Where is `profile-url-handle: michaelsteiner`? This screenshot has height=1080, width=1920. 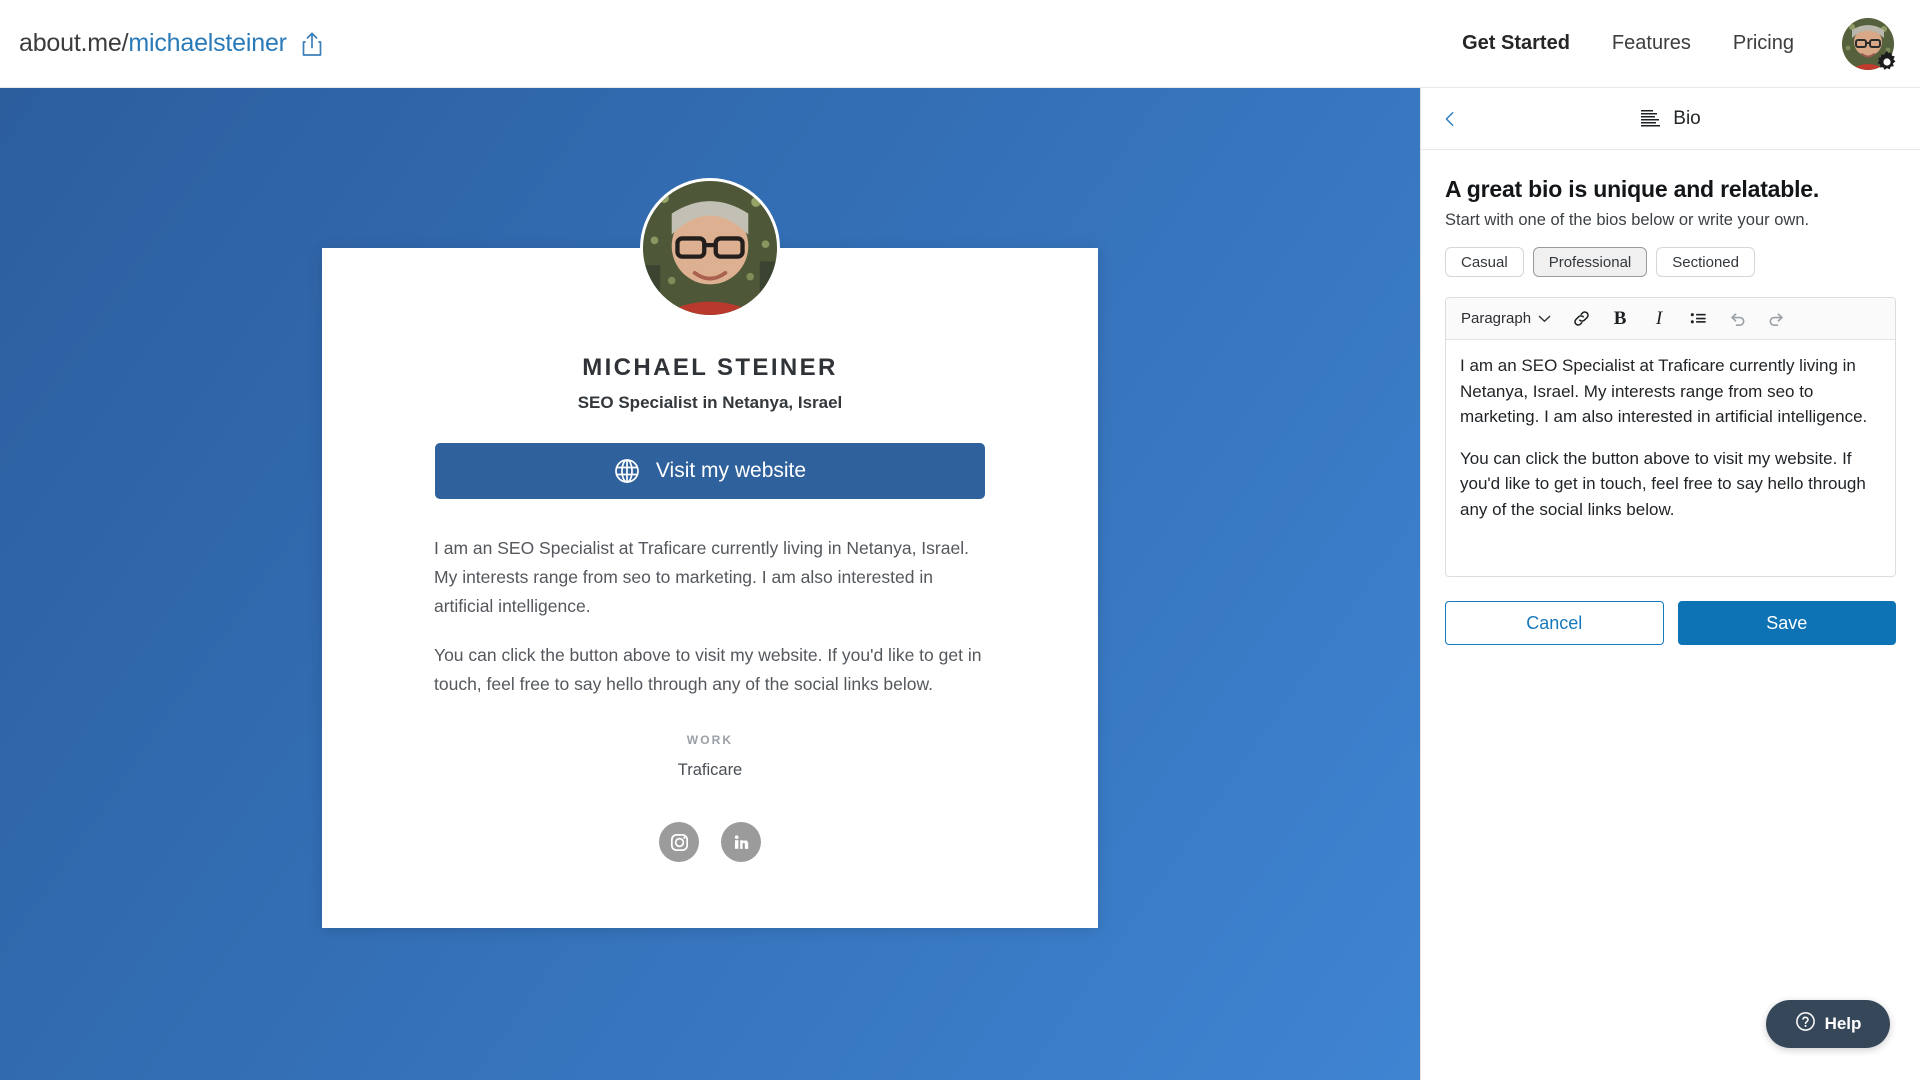
profile-url-handle: michaelsteiner is located at coordinates (207, 43).